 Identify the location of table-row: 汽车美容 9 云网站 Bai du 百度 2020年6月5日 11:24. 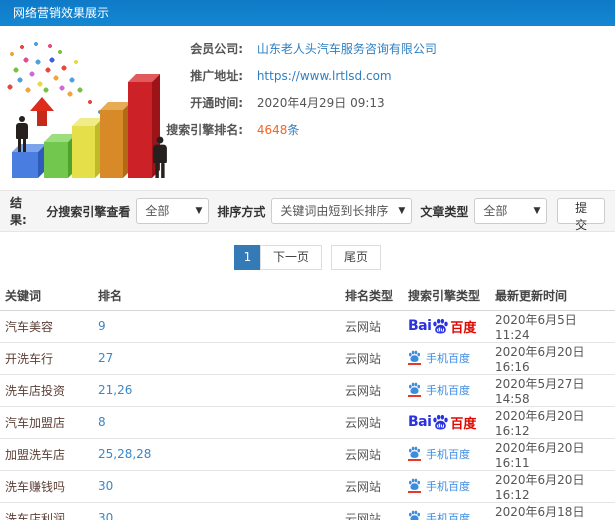
(307, 326).